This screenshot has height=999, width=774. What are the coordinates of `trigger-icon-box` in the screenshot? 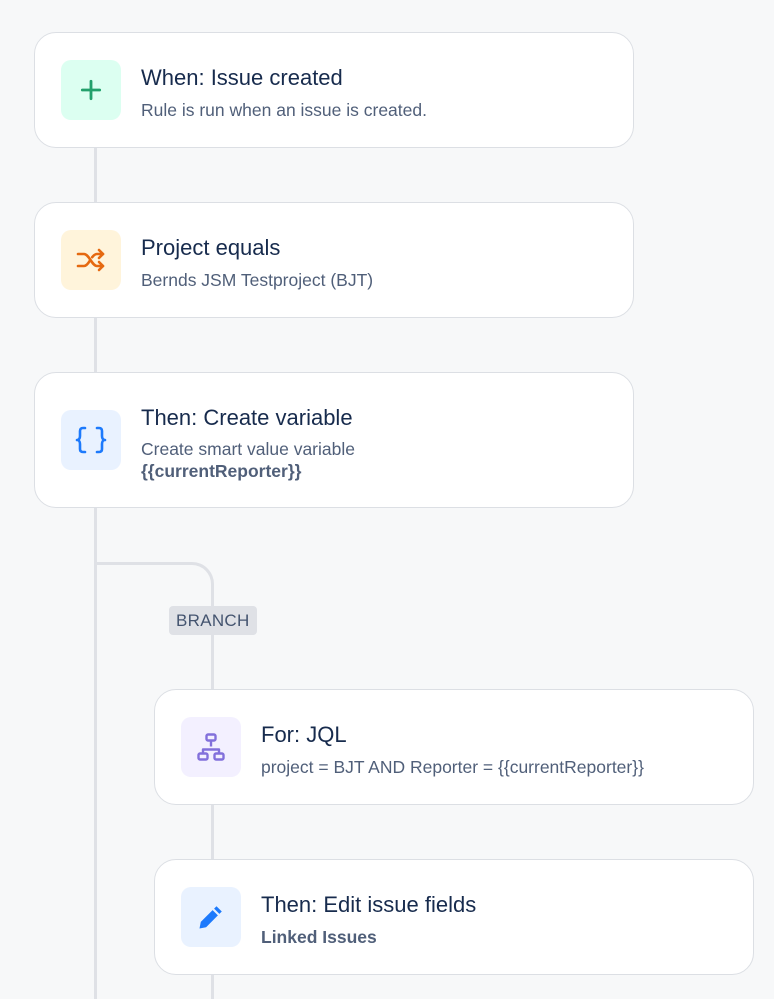 It's located at (91, 90).